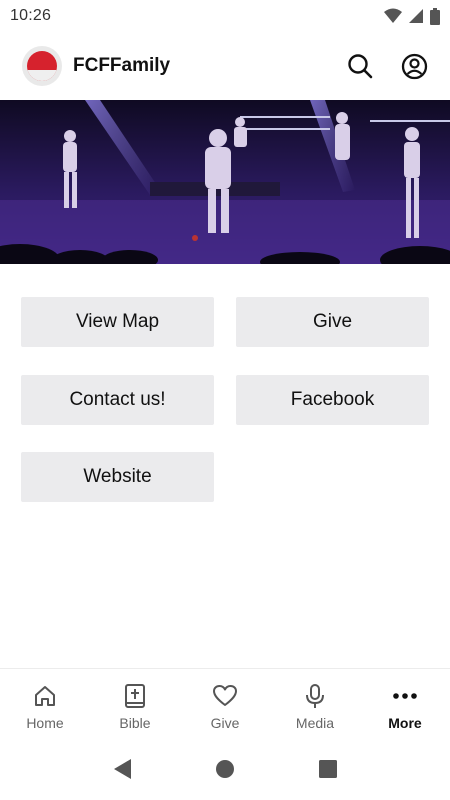 This screenshot has height=800, width=450. Describe the element at coordinates (122, 65) in the screenshot. I see `app-title: FCFFamily` at that location.